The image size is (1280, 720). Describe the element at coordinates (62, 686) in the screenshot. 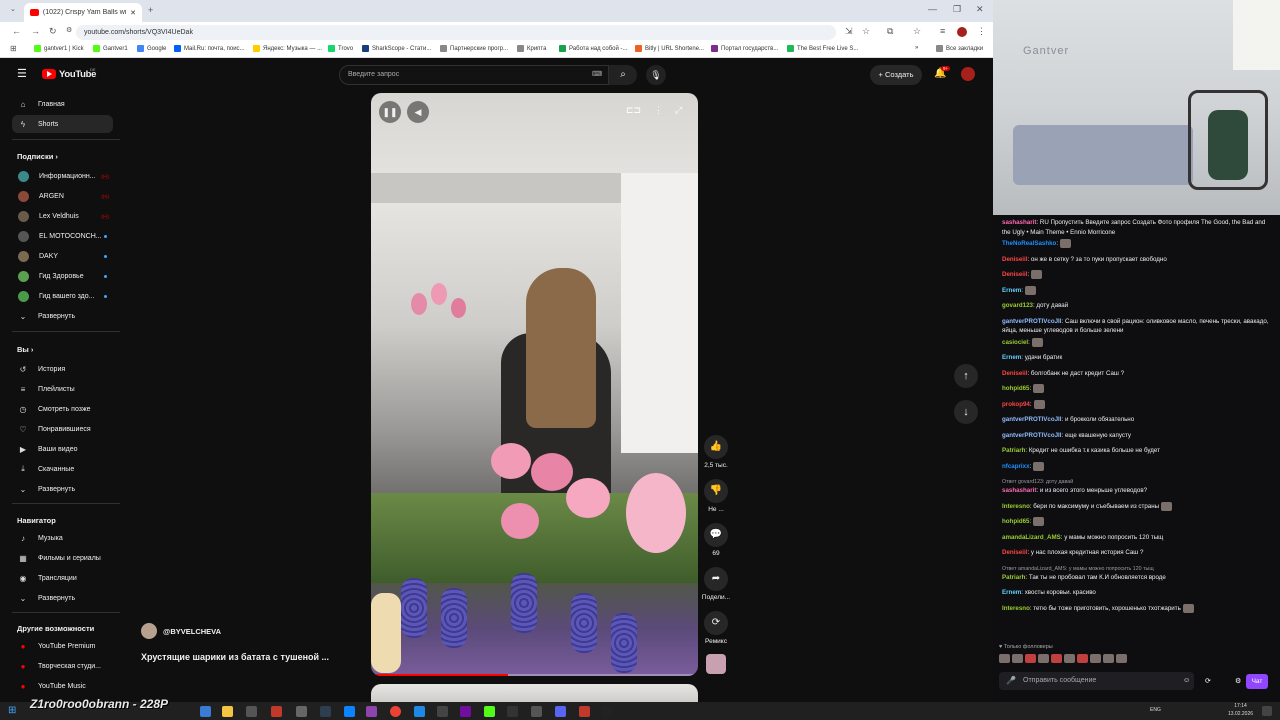

I see `sidebar-item-music-app: ● YouTube Music` at that location.